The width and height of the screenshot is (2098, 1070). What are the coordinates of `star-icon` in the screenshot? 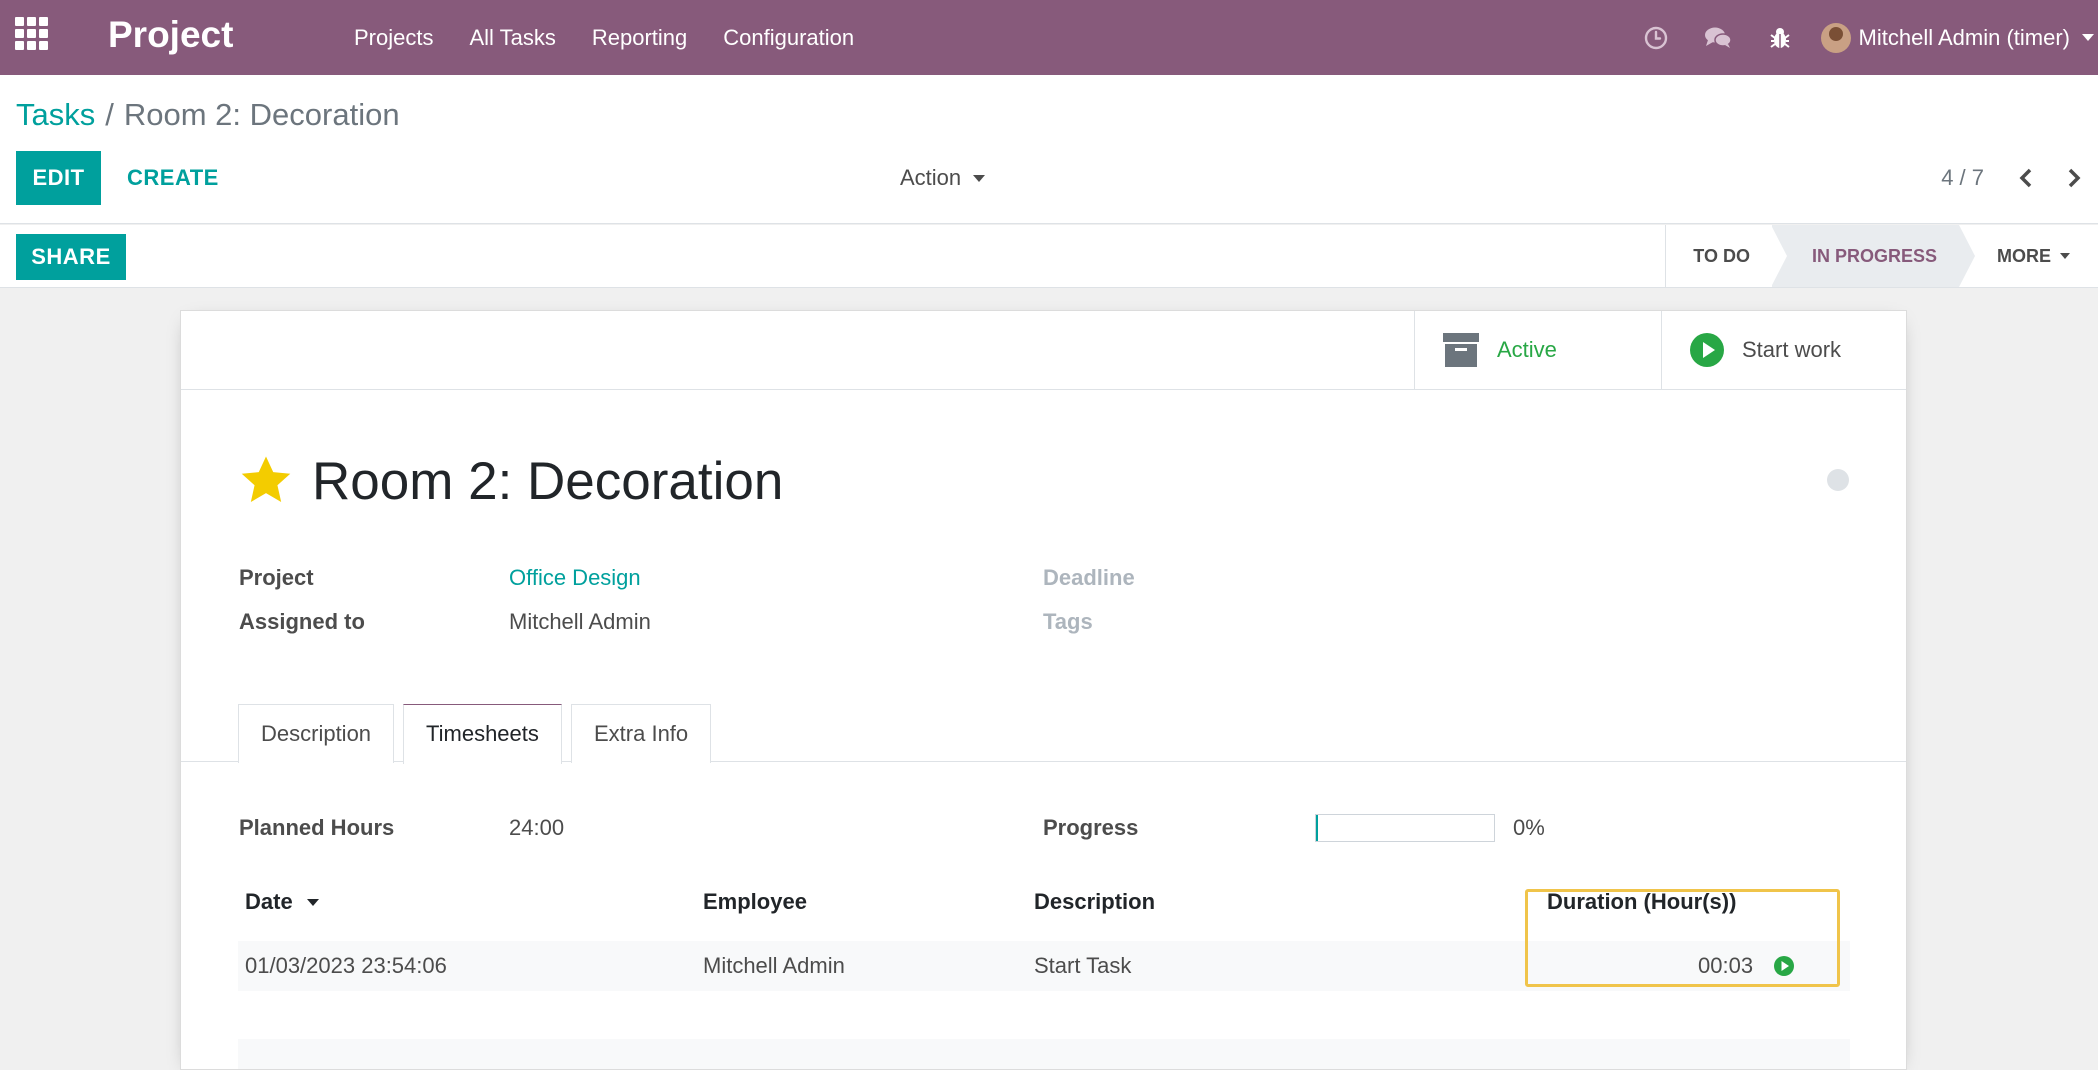 It's located at (266, 481).